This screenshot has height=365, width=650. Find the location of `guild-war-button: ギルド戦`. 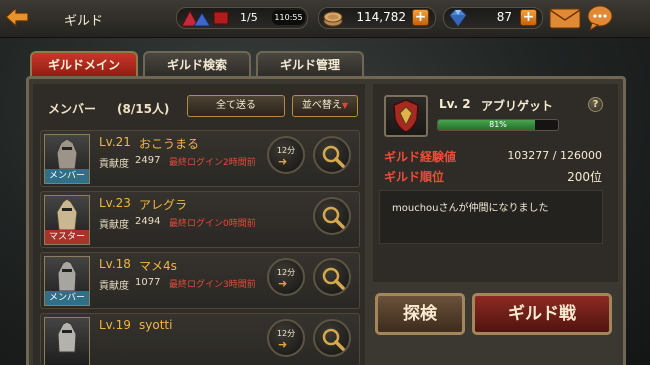

guild-war-button: ギルド戦 is located at coordinates (542, 314).